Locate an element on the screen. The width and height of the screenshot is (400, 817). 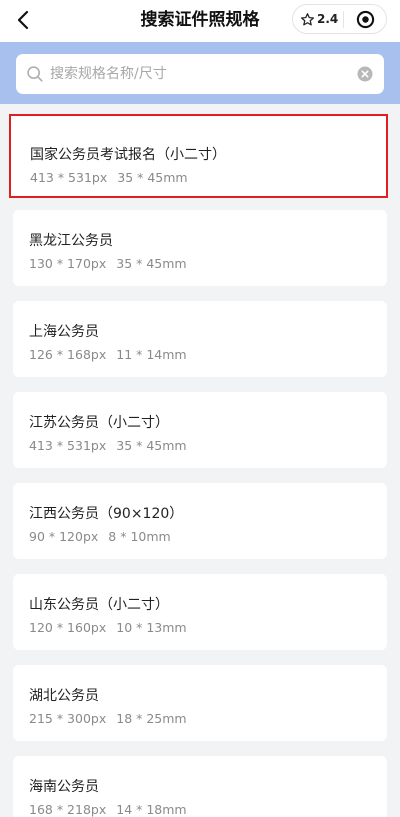
chevron-left-icon is located at coordinates (23, 20).